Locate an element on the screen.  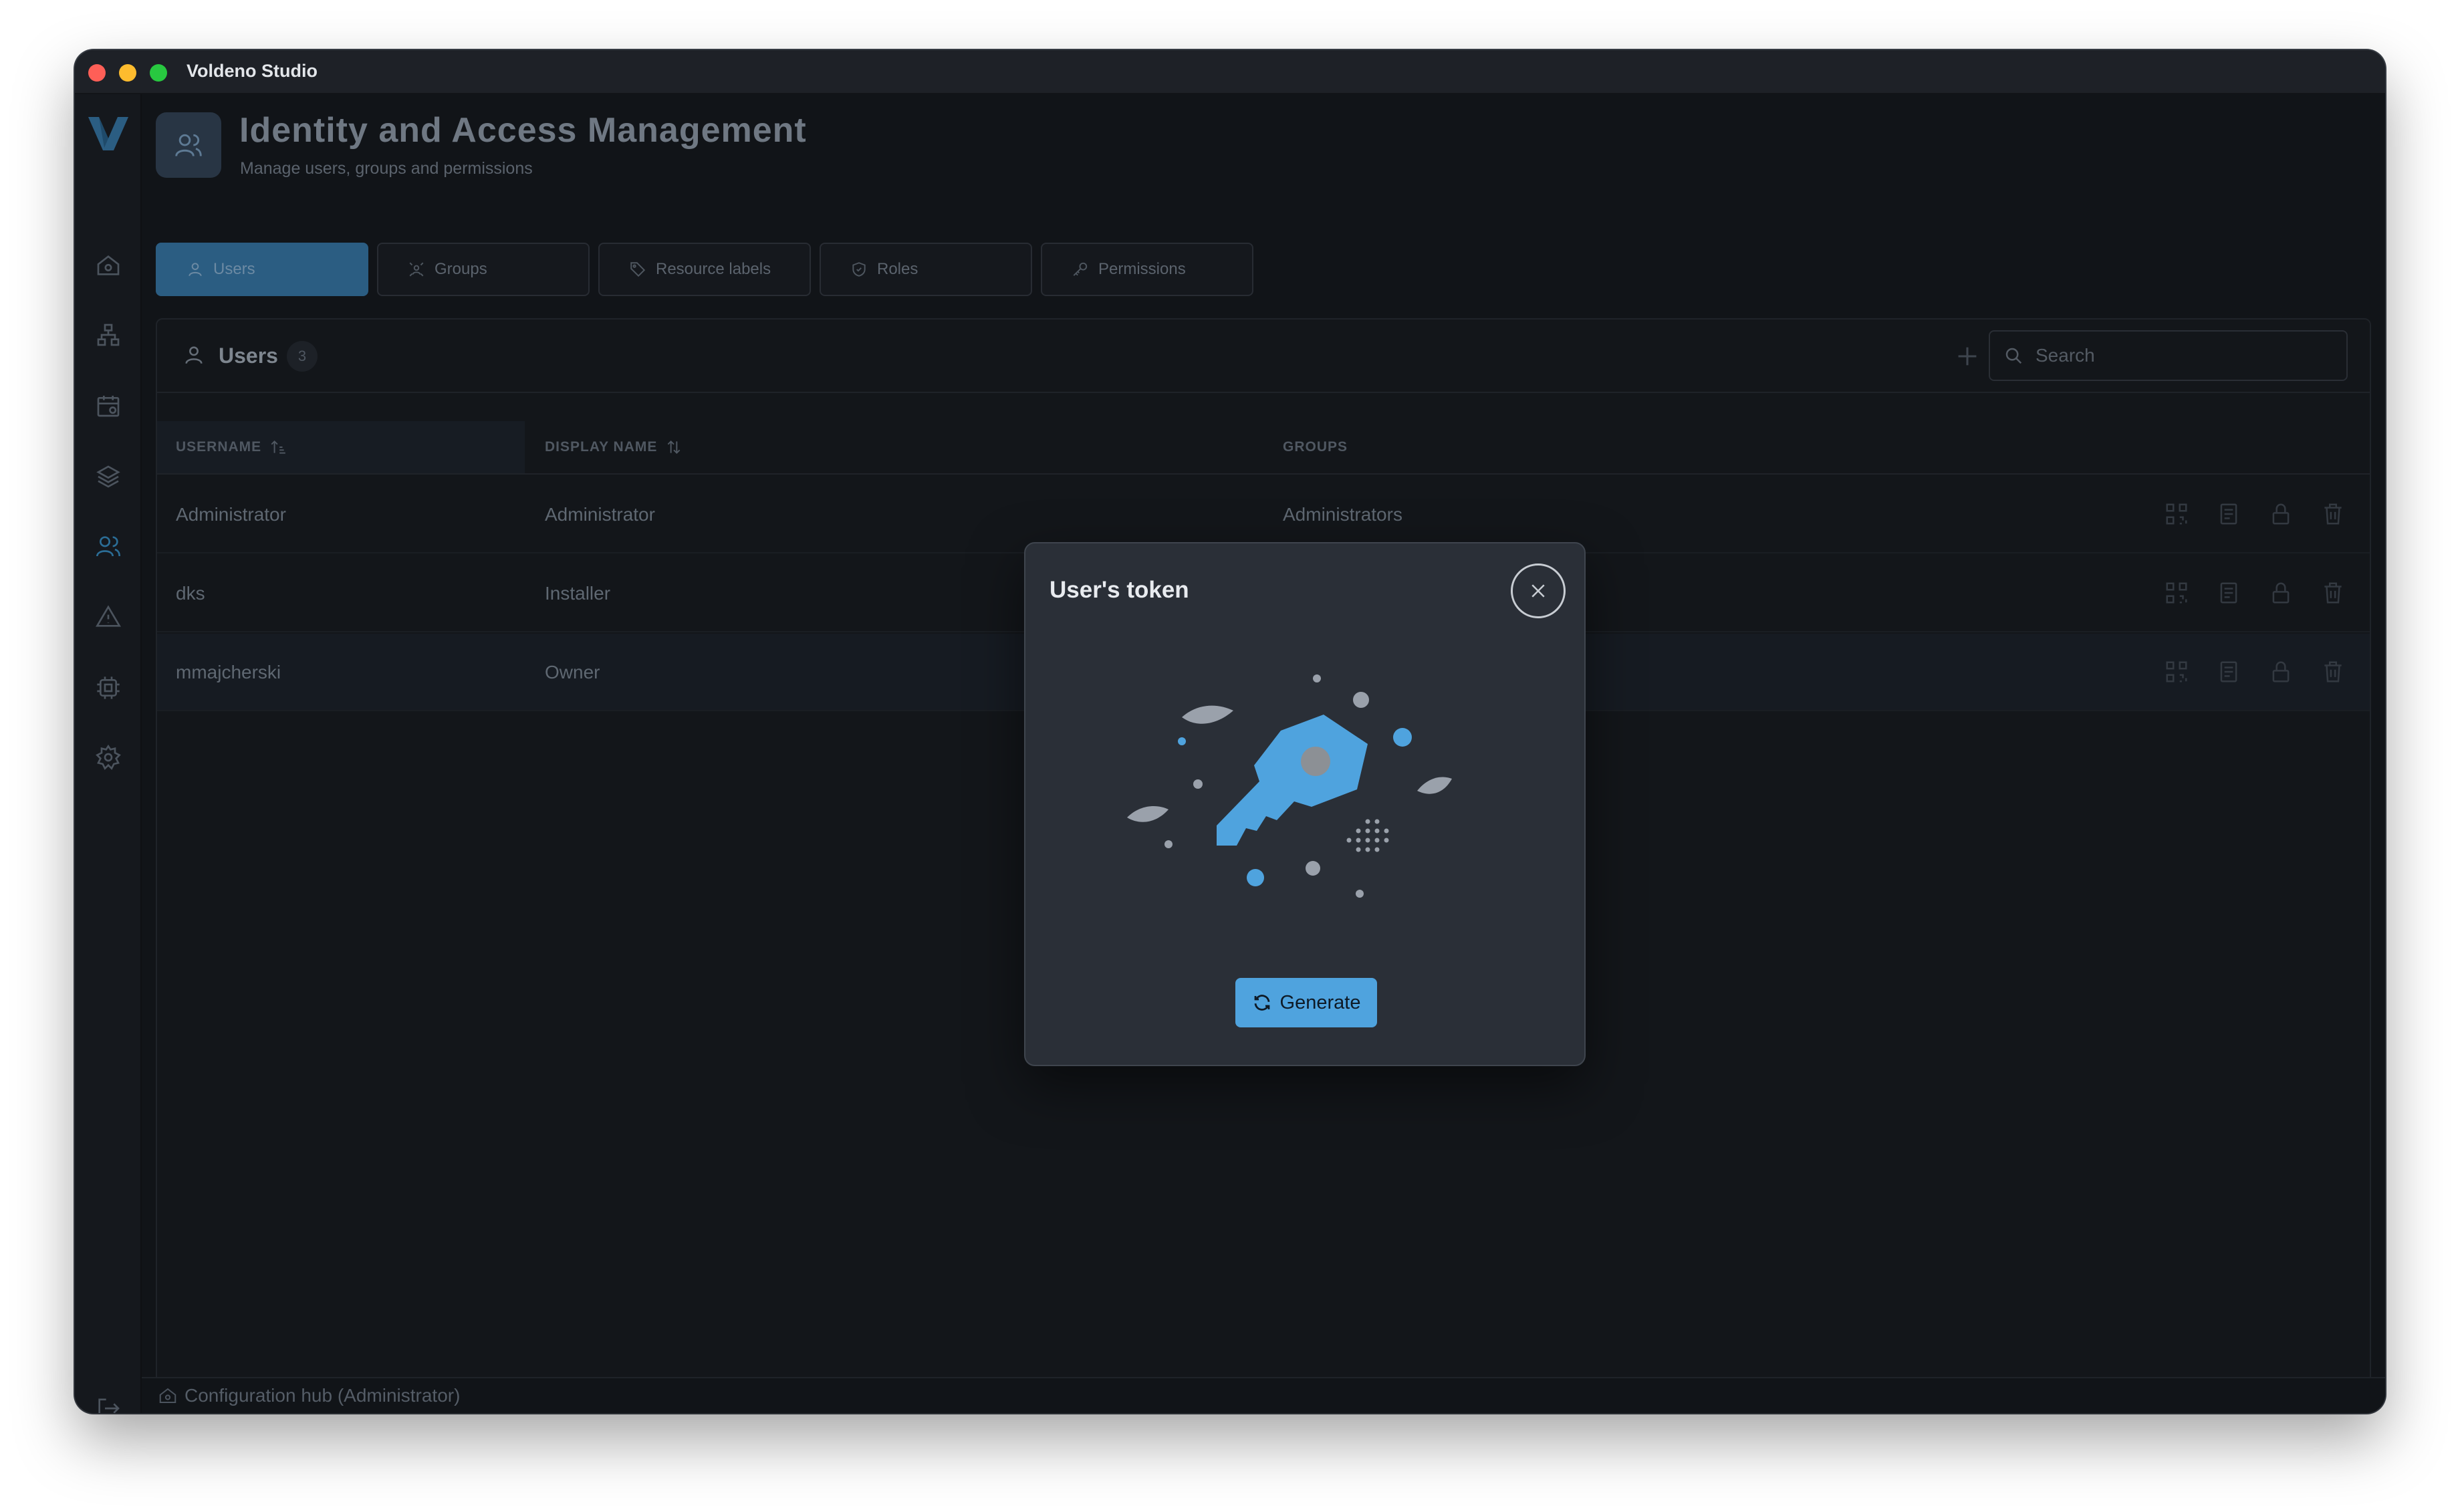
generate-button-label: Generate is located at coordinates (1320, 1002).